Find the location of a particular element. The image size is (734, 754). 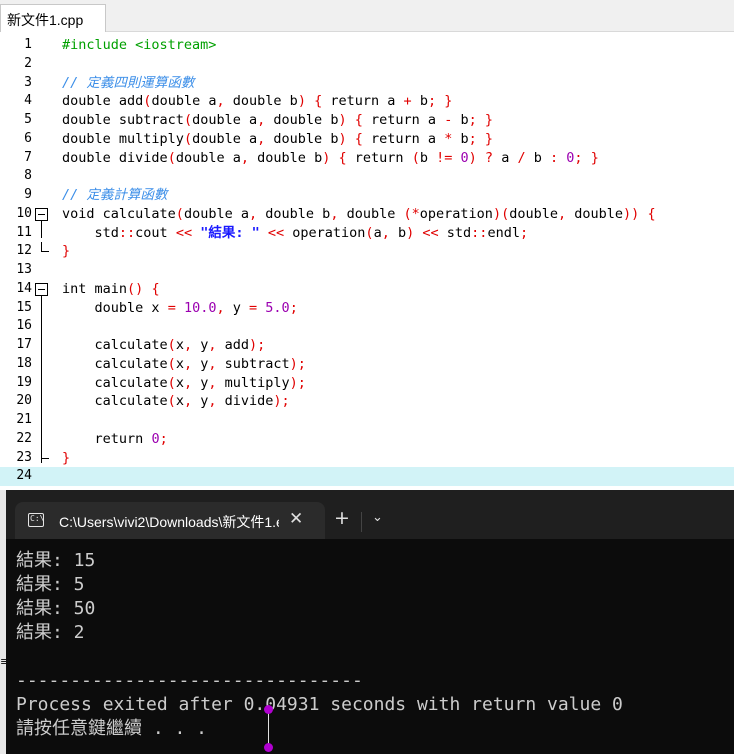

console-tab: C:\ C:\Users\vivi2\Downloads\新文件1.exe ✕ is located at coordinates (170, 520).